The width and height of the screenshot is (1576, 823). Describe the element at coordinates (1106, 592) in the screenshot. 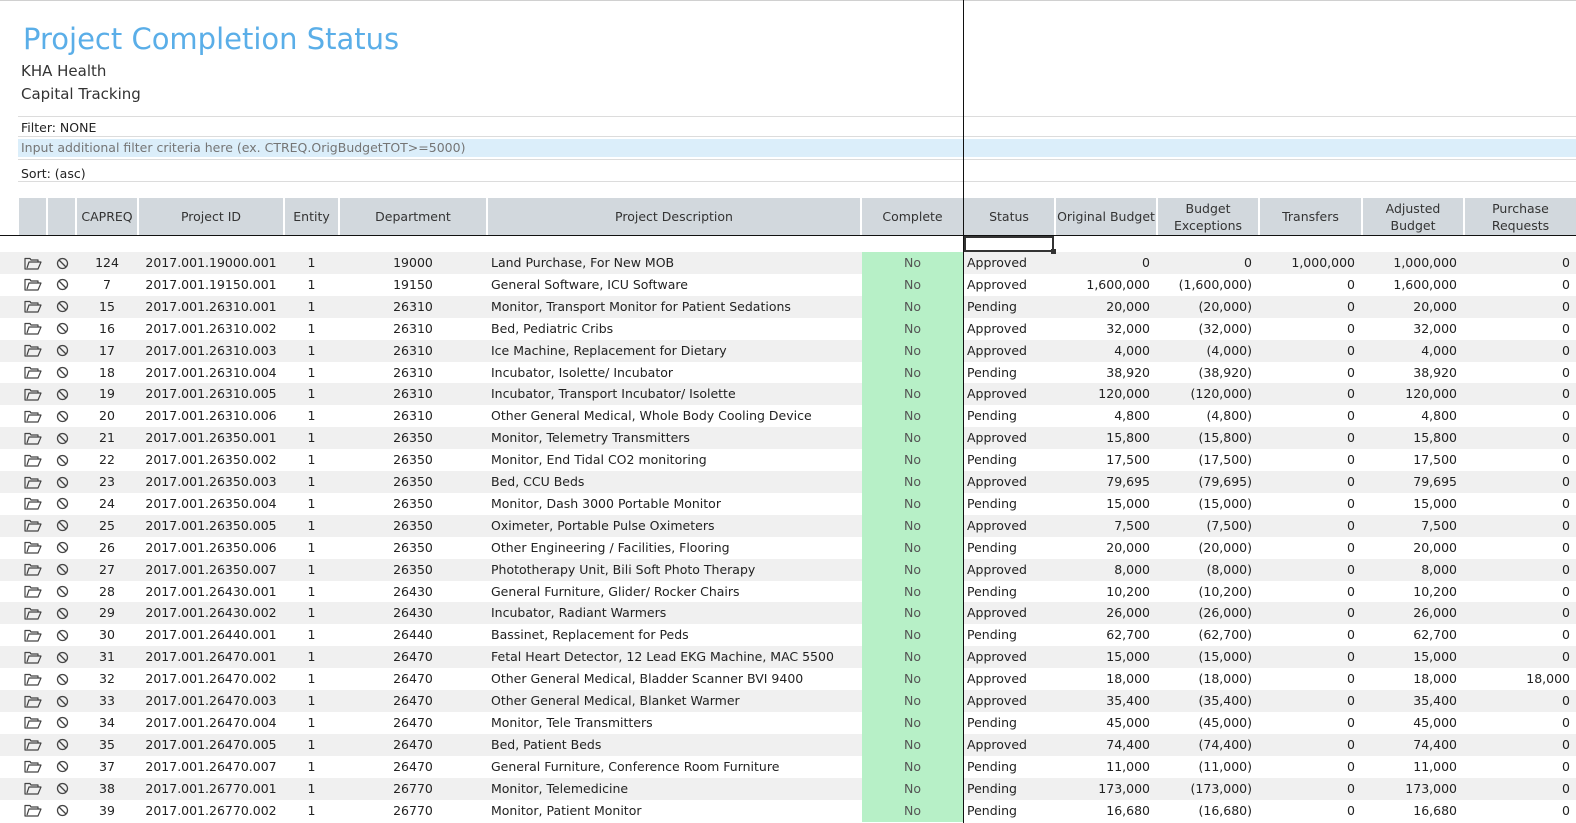

I see `cell-original-budget: 10,200` at that location.